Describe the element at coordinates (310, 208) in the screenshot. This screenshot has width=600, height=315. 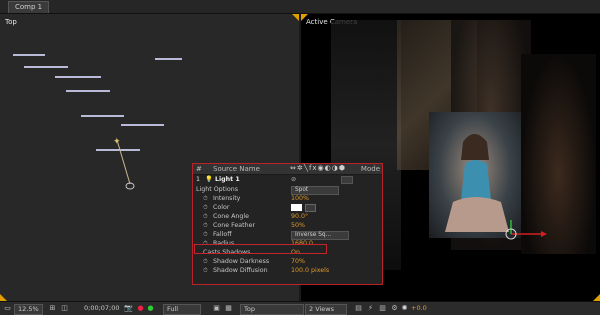
I see `eyedropper-icon` at that location.